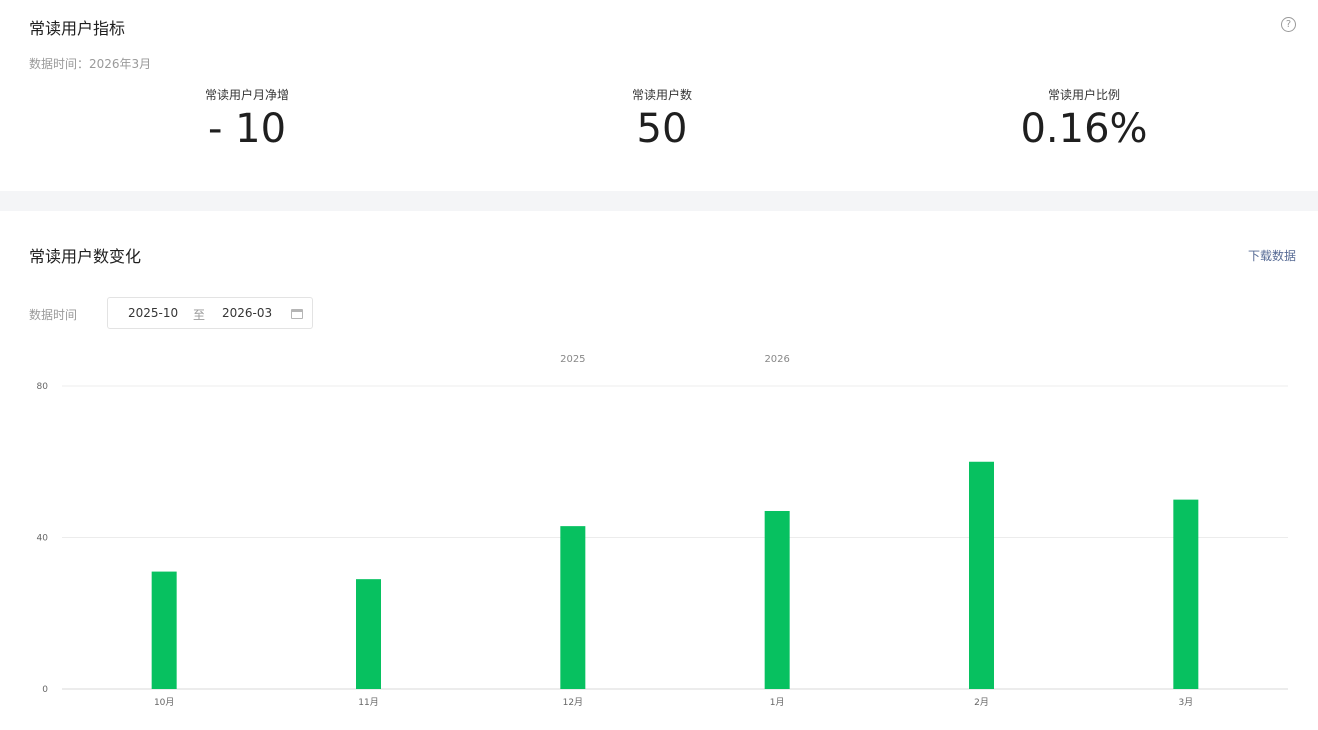  What do you see at coordinates (43, 387) in the screenshot?
I see `y-tick-label: 80` at bounding box center [43, 387].